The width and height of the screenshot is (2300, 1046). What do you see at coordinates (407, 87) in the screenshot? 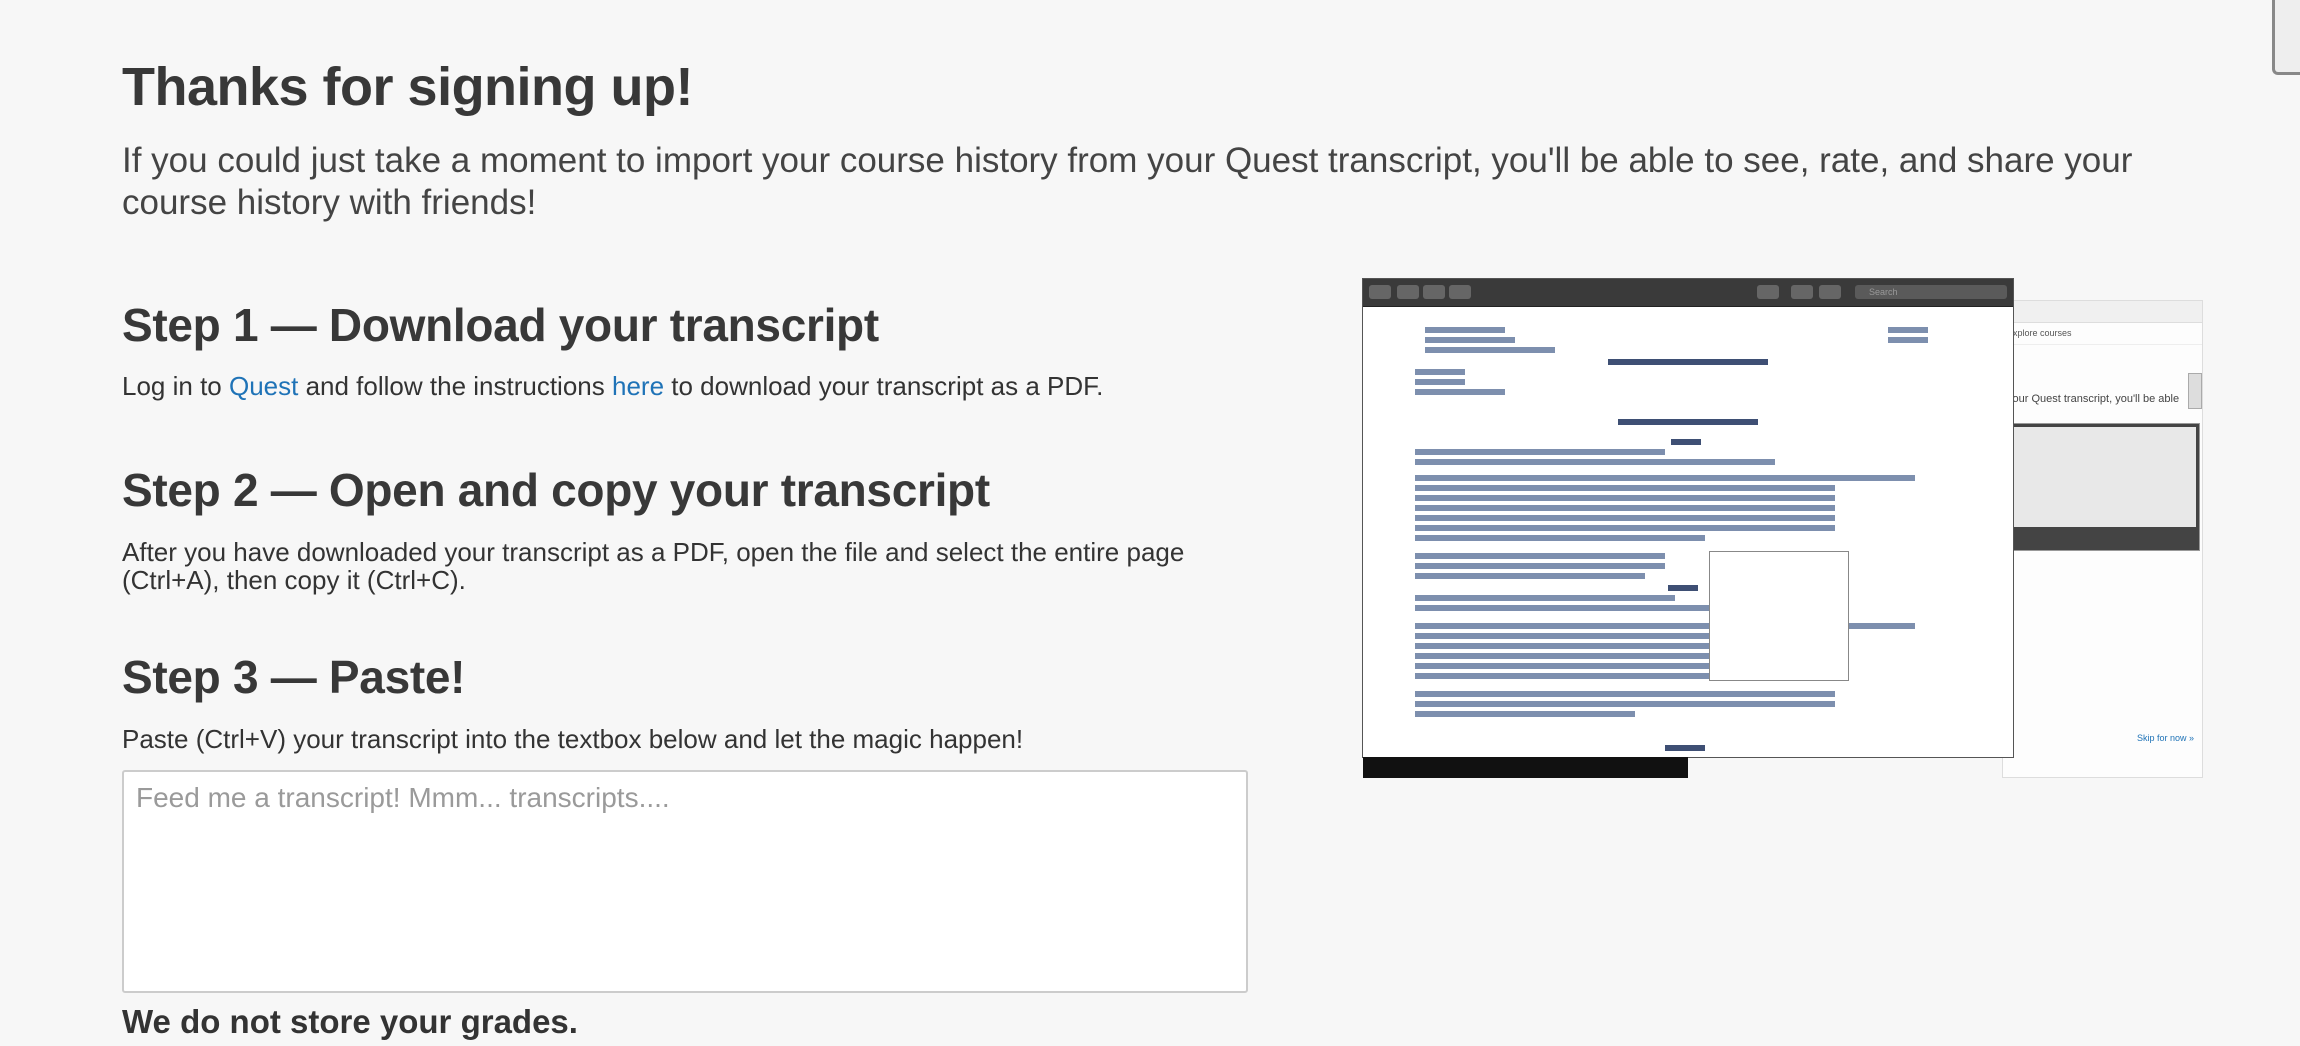
I see `page-title: Thanks for signing up!` at bounding box center [407, 87].